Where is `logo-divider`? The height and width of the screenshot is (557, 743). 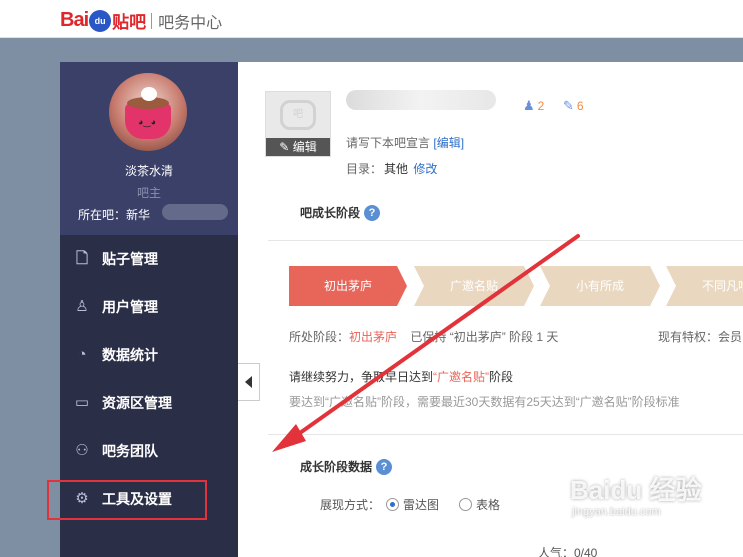
logo-divider is located at coordinates (152, 20).